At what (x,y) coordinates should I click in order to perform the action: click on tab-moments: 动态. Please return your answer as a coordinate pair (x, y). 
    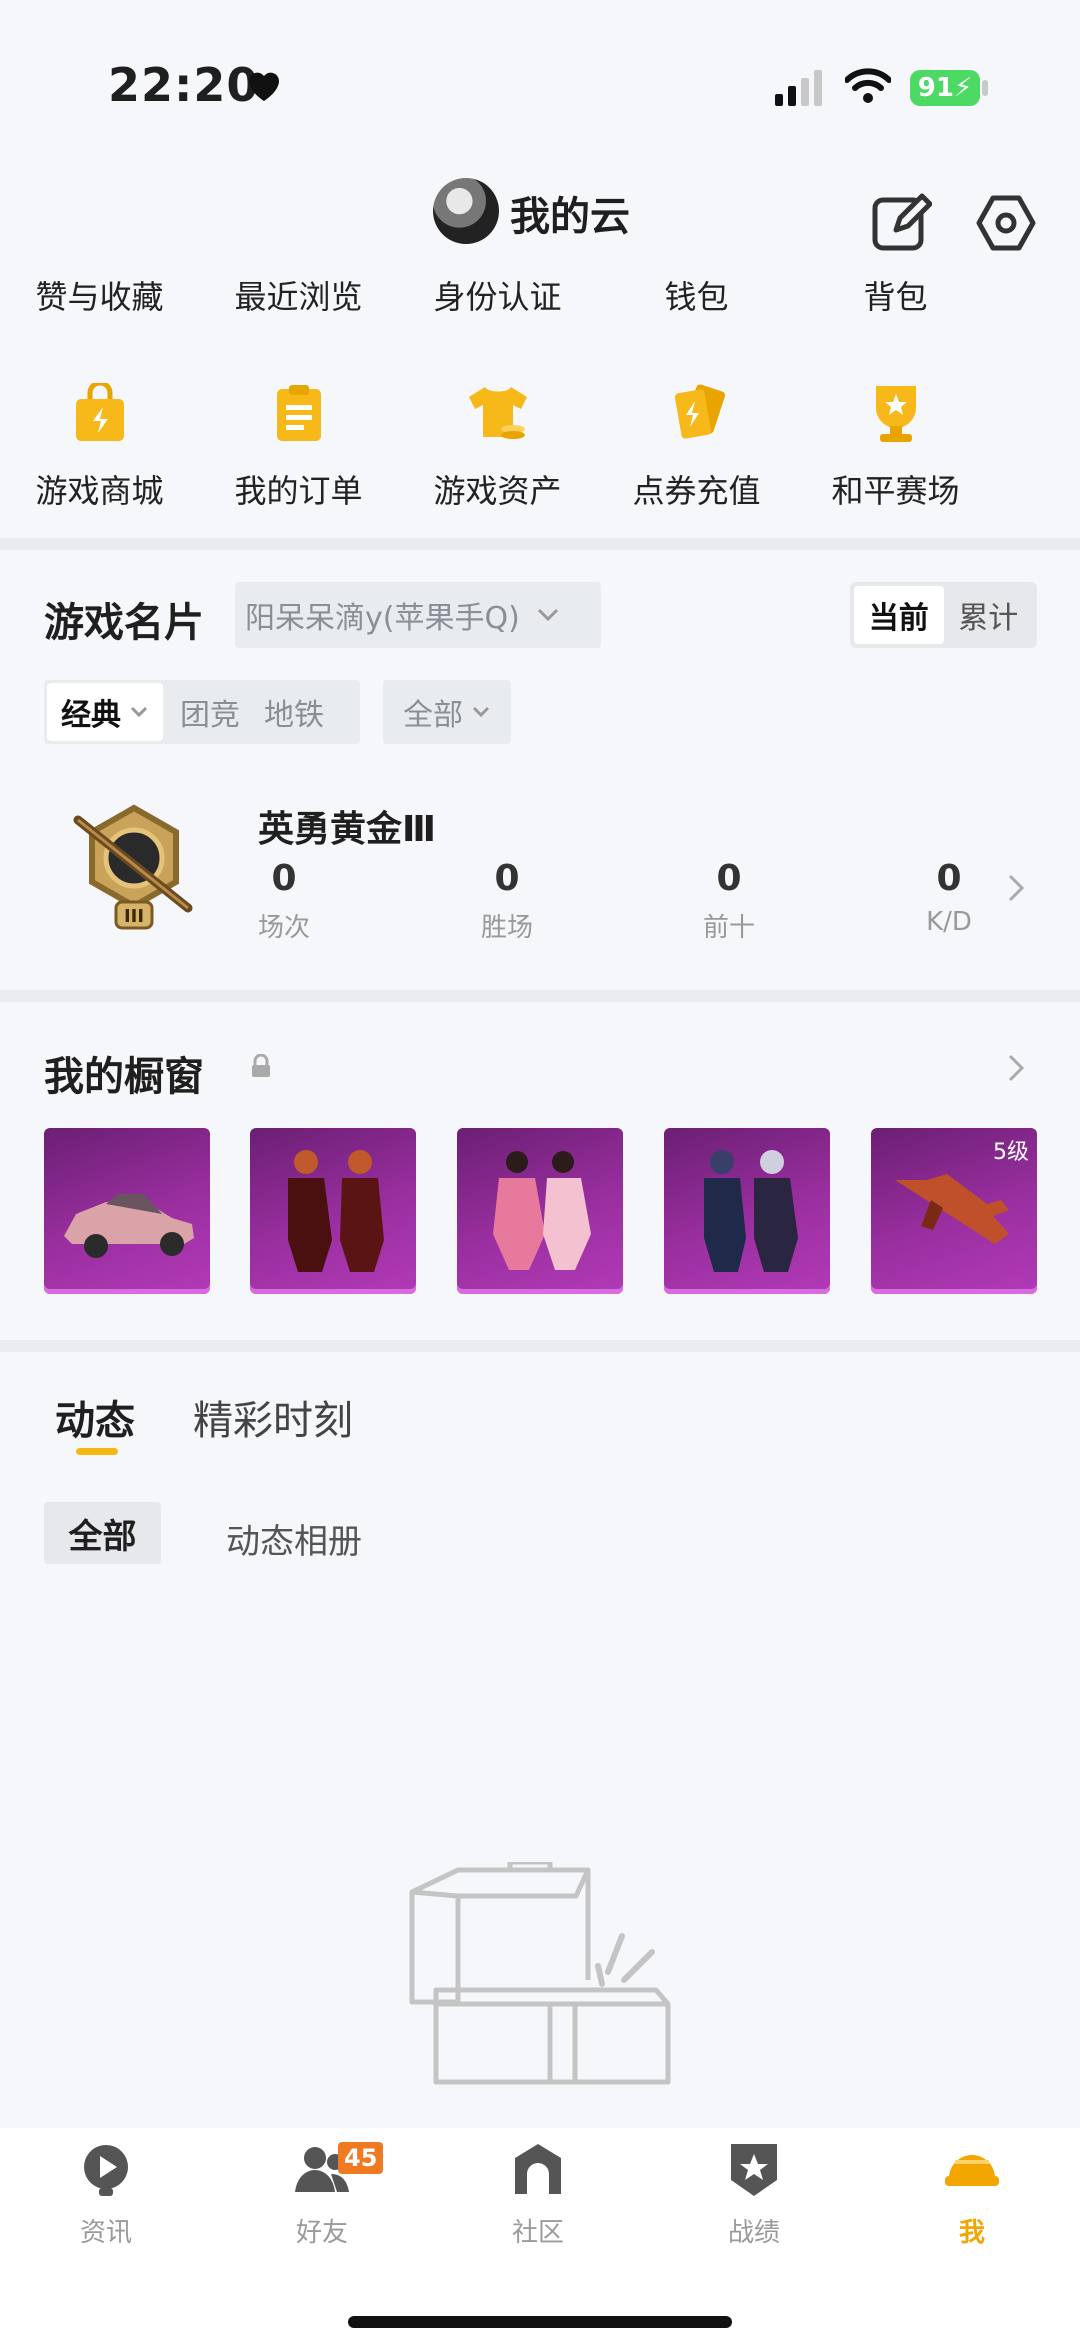
    Looking at the image, I should click on (95, 1417).